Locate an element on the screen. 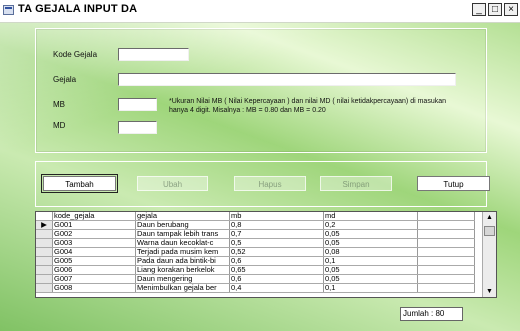  table-row: G004 Terjadi pada musim kem 0,52 0,08 is located at coordinates (255, 252).